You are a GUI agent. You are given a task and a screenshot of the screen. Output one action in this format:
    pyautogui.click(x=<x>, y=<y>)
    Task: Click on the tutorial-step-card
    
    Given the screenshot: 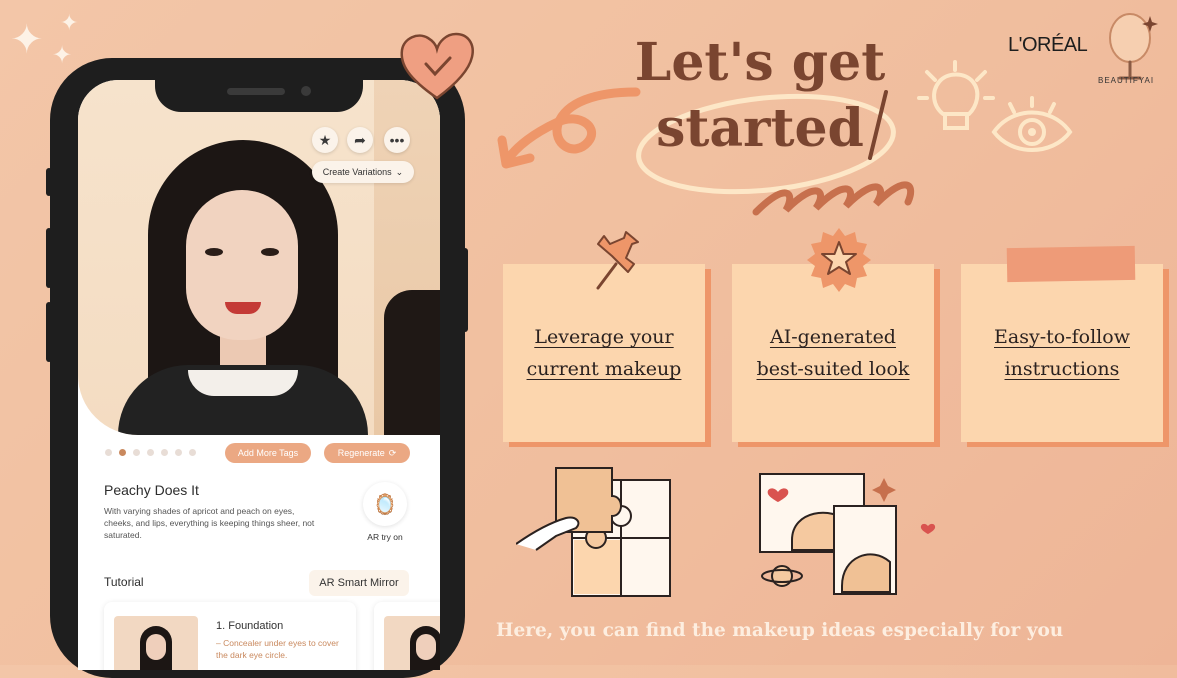 What is the action you would take?
    pyautogui.click(x=407, y=636)
    